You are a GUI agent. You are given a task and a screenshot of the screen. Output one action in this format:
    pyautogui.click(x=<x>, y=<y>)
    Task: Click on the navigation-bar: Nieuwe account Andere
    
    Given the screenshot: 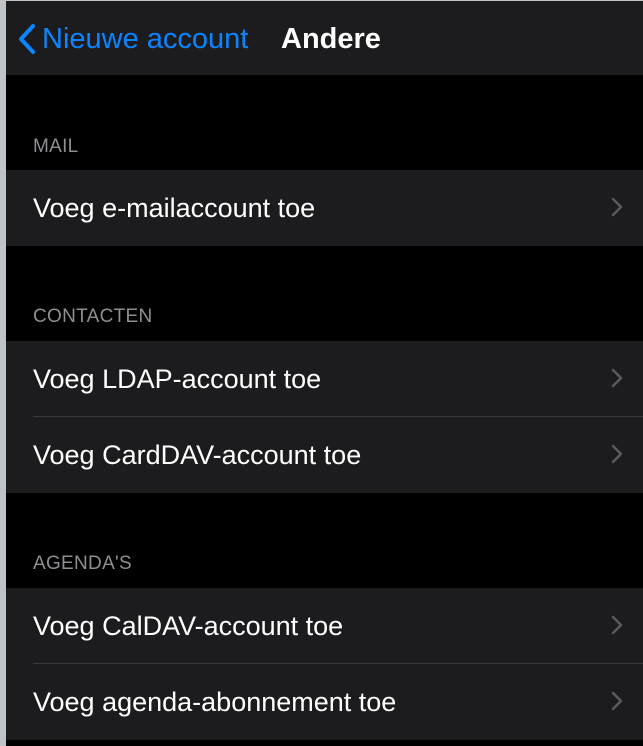 What is the action you would take?
    pyautogui.click(x=324, y=38)
    